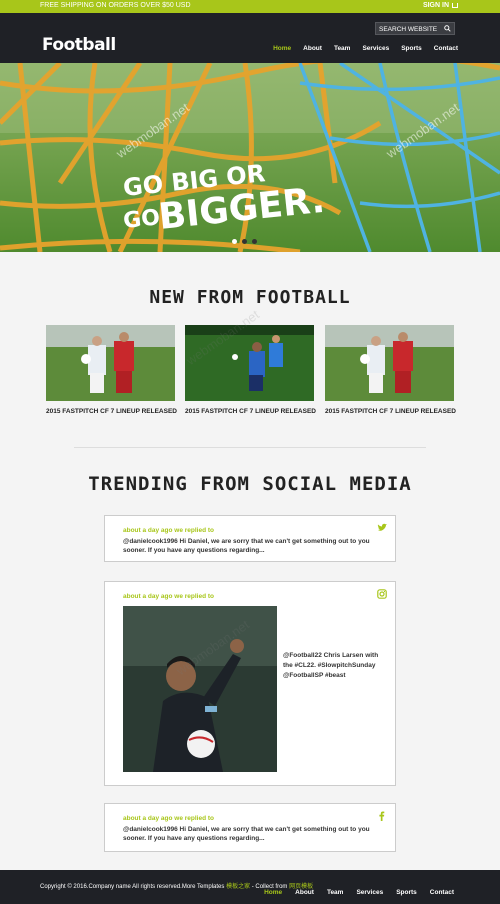 Image resolution: width=500 pixels, height=904 pixels. I want to click on news-title: NEW FROM FOOTBALL, so click(250, 297).